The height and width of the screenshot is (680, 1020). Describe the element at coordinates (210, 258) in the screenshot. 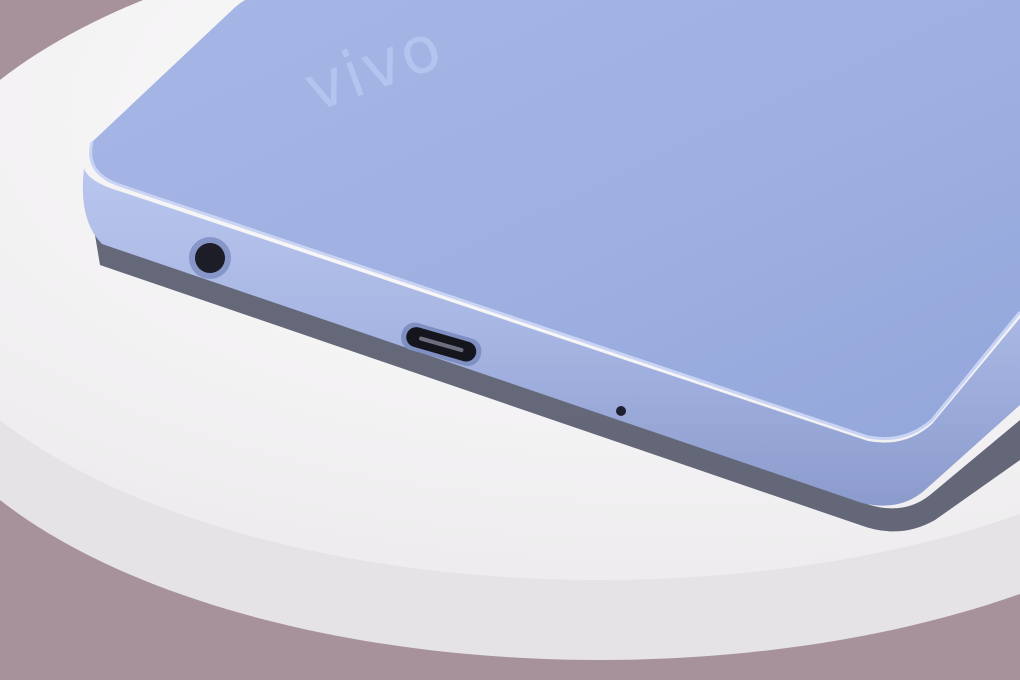

I see `headphone-jack` at that location.